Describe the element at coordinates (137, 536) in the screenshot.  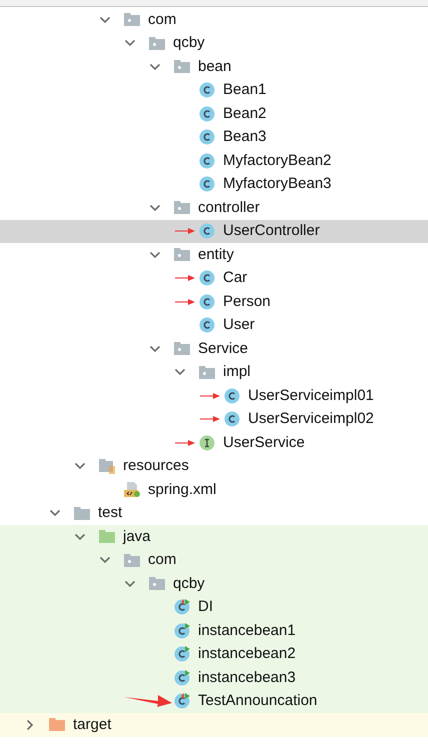
I see `tree-item-label: java` at that location.